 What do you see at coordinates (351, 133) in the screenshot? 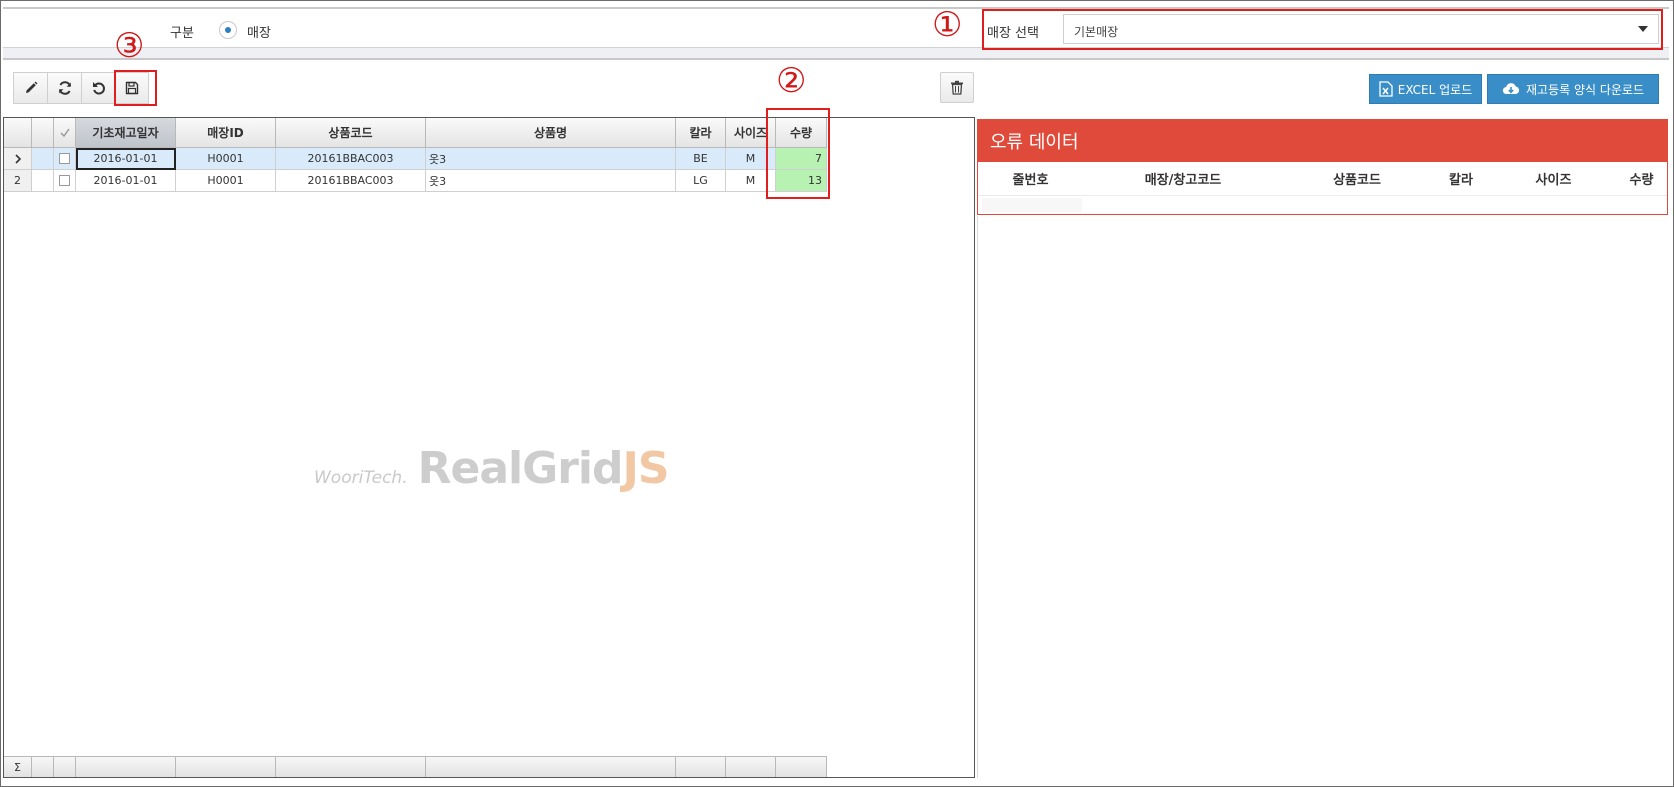
I see `grid-header-product-code: 상품코드` at bounding box center [351, 133].